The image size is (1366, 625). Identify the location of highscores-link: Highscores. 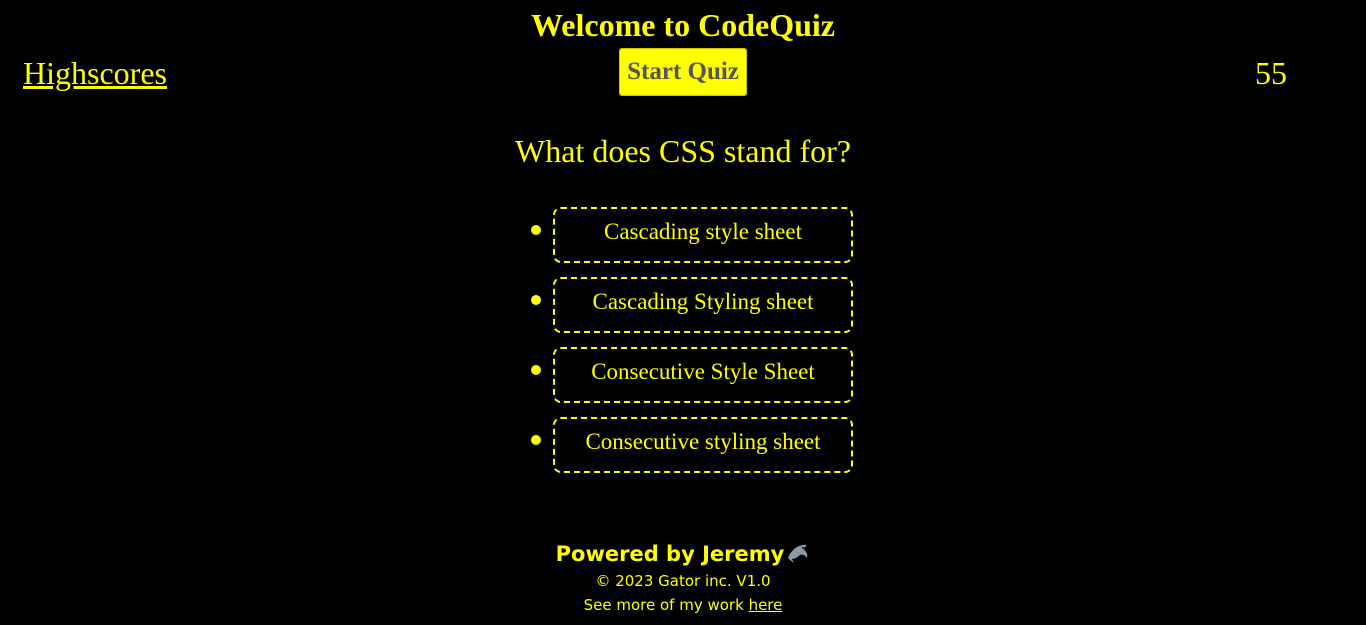
(95, 73).